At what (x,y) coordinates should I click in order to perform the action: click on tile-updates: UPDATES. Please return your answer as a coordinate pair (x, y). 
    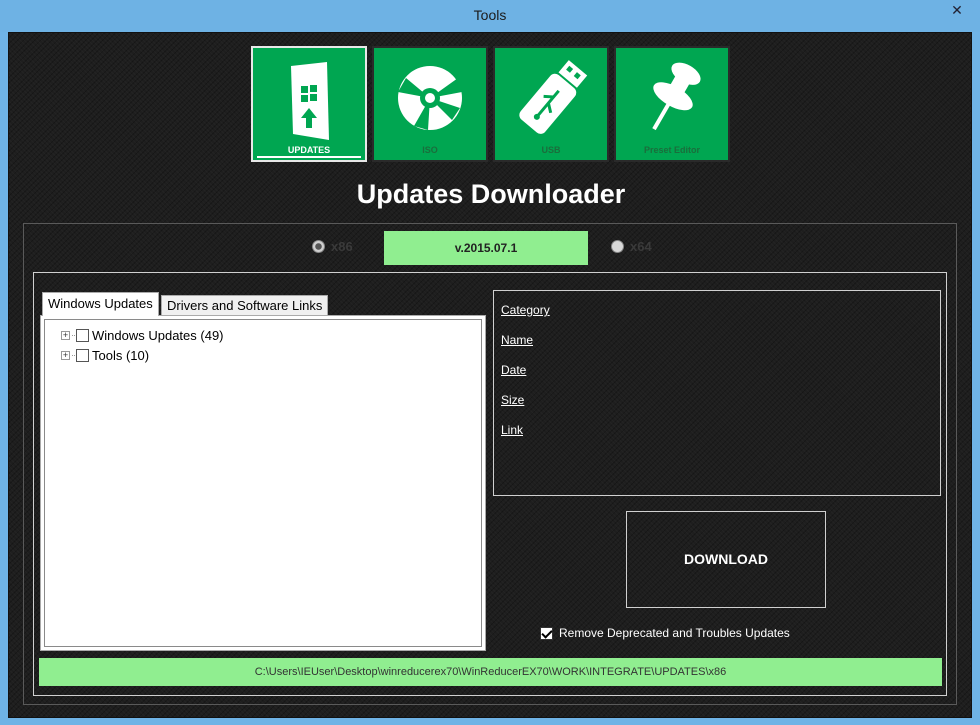
    Looking at the image, I should click on (309, 104).